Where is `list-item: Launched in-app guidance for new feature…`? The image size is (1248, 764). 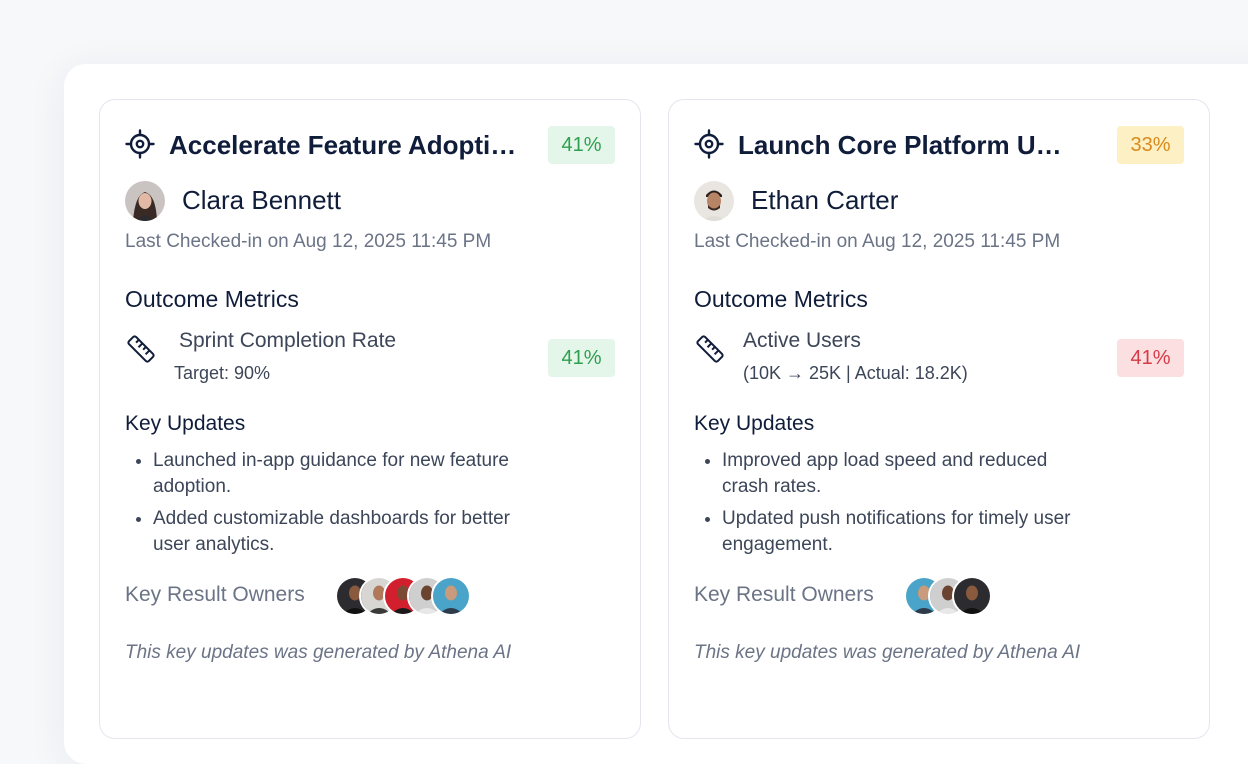
list-item: Launched in-app guidance for new feature… is located at coordinates (325, 474).